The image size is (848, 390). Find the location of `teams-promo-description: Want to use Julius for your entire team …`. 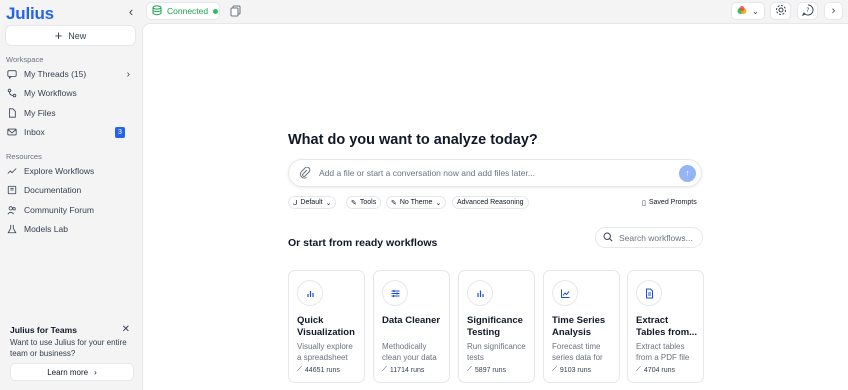

teams-promo-description: Want to use Julius for your entire team … is located at coordinates (68, 348).